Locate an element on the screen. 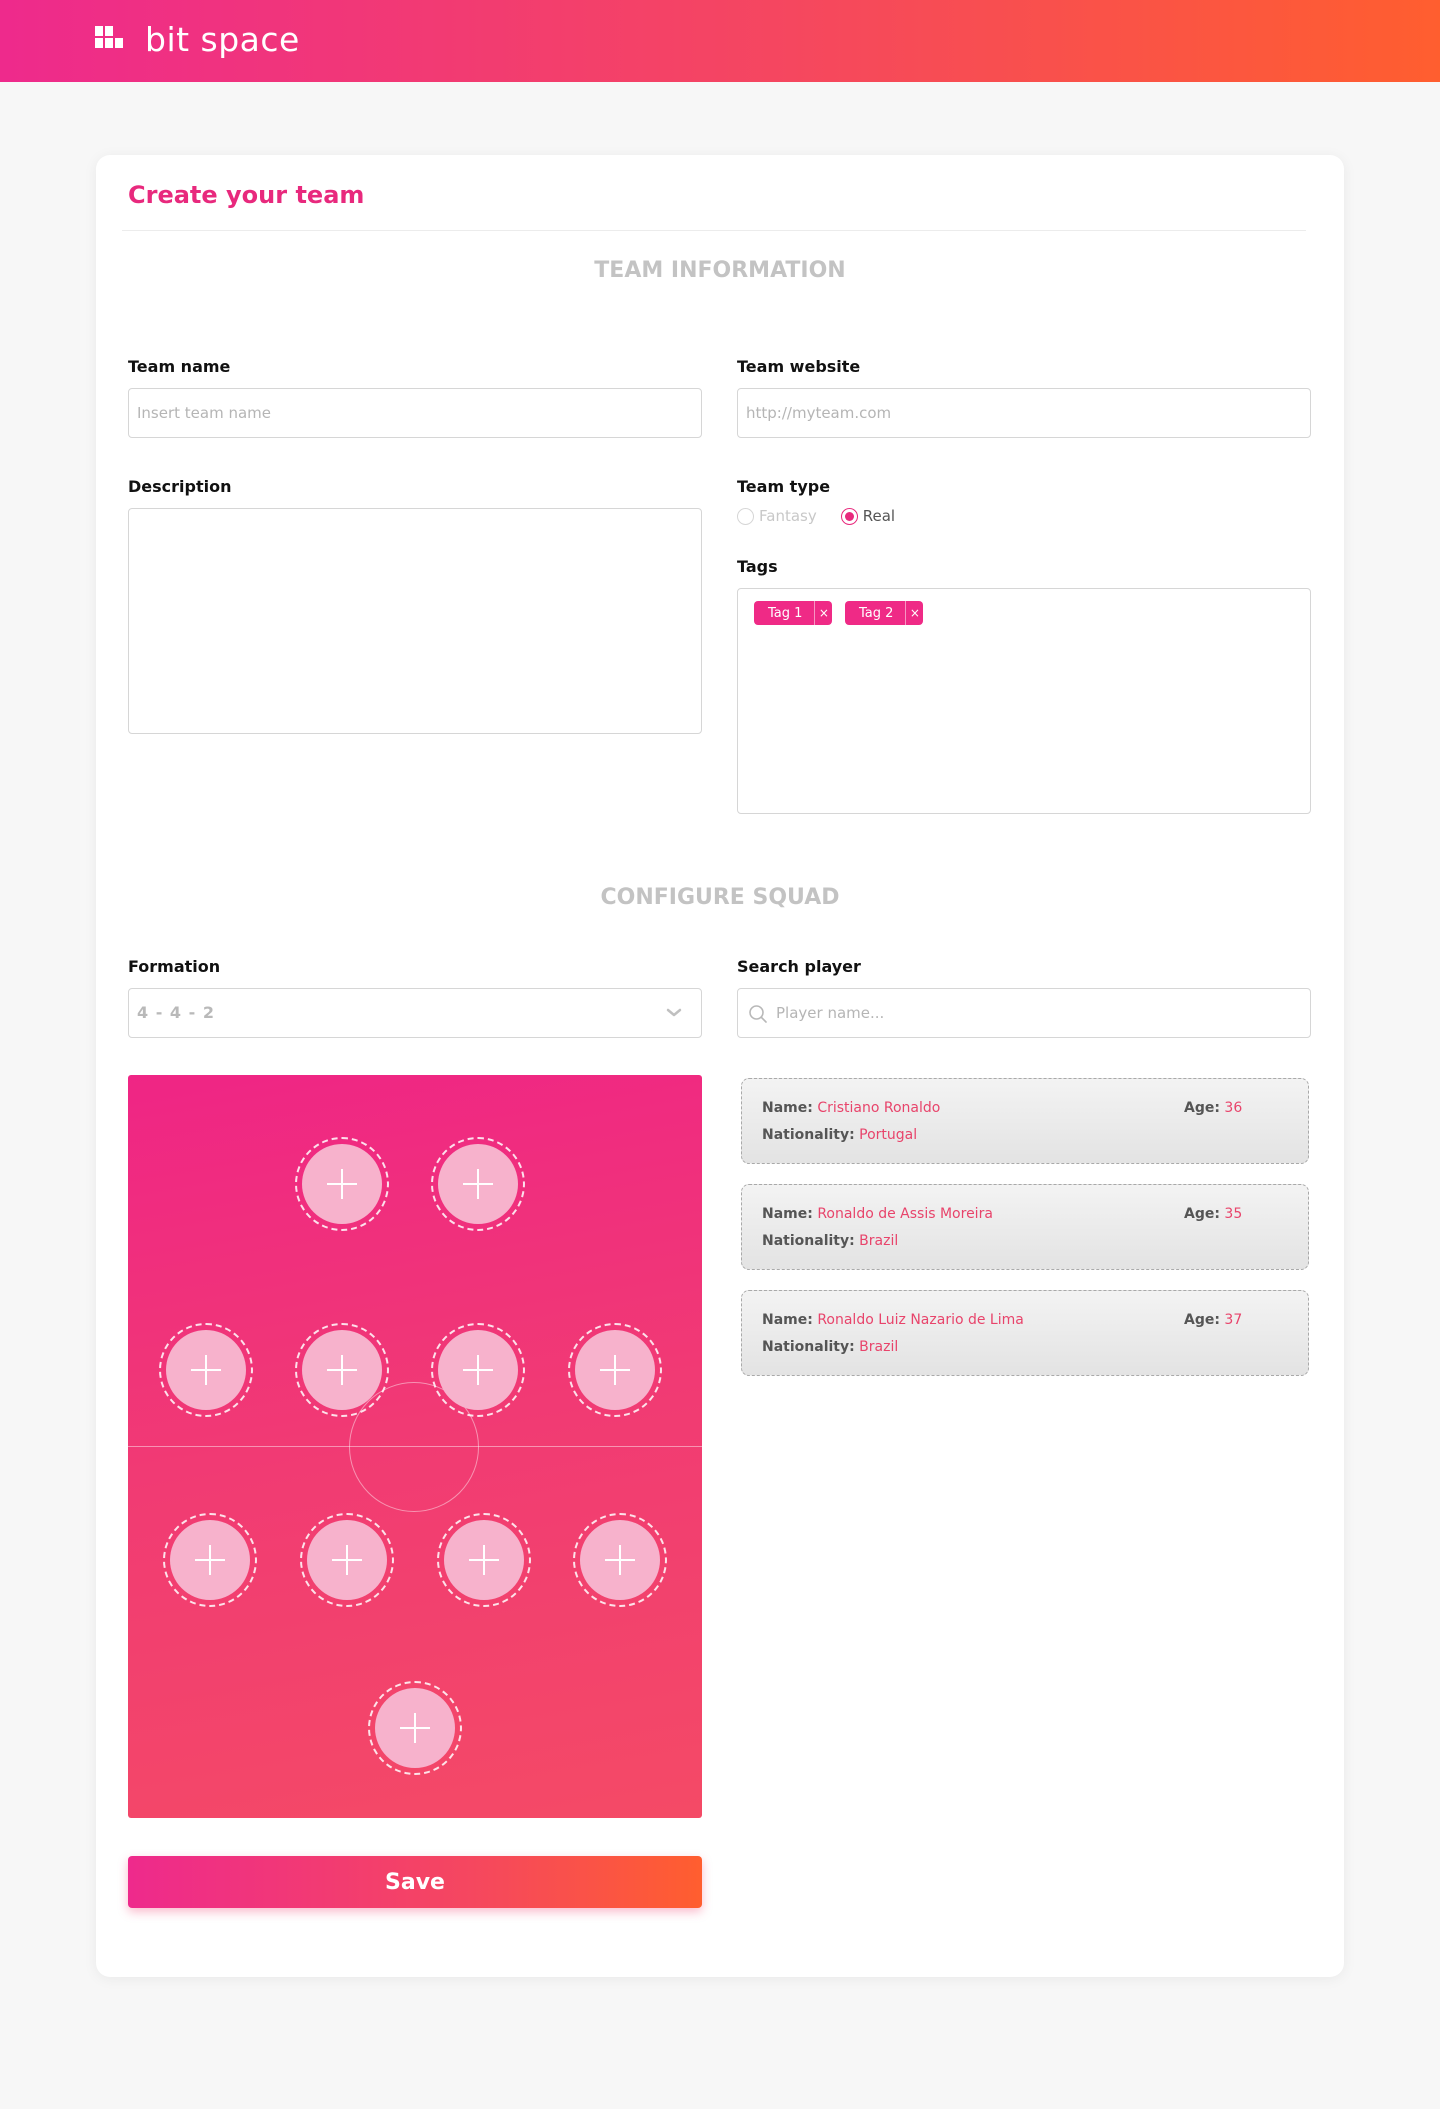  tag-label: Tag 2 is located at coordinates (876, 613).